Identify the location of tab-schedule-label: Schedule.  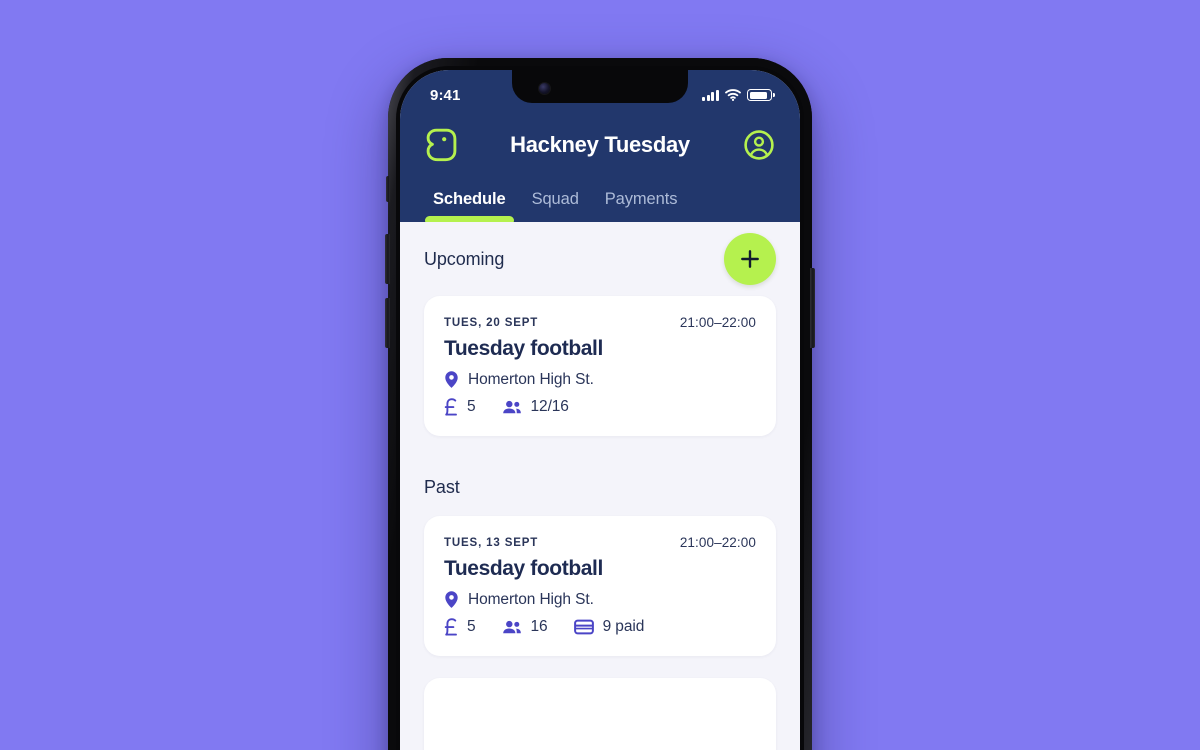
(469, 199).